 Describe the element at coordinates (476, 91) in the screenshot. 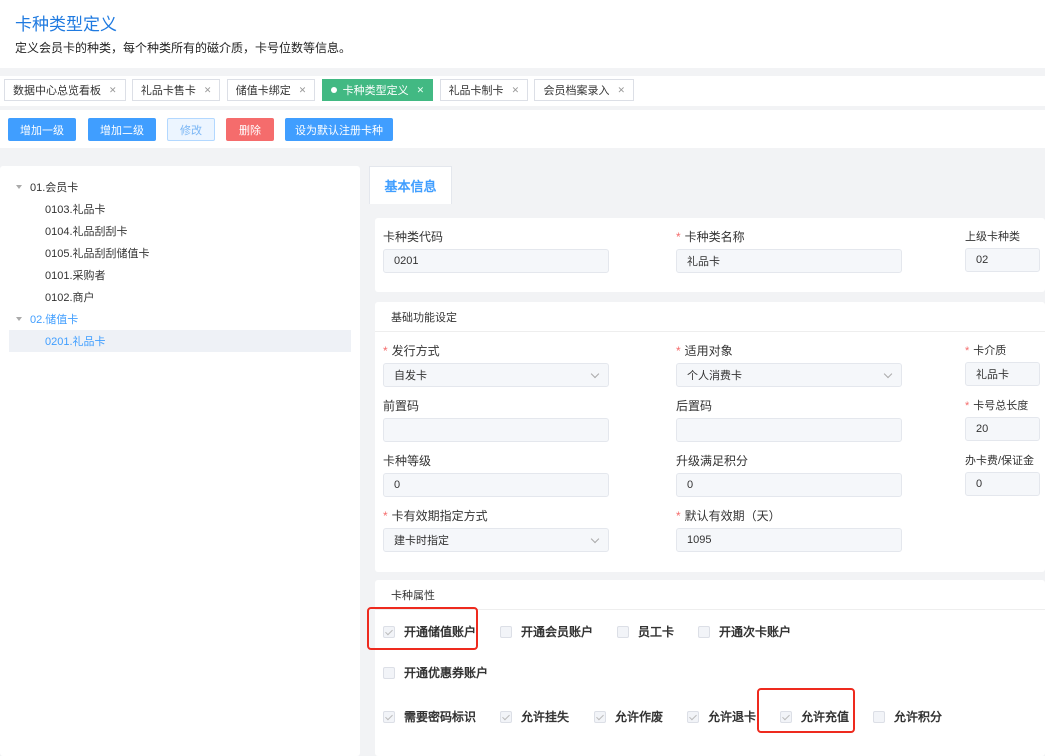

I see `tab-label: 礼品卡制卡` at that location.